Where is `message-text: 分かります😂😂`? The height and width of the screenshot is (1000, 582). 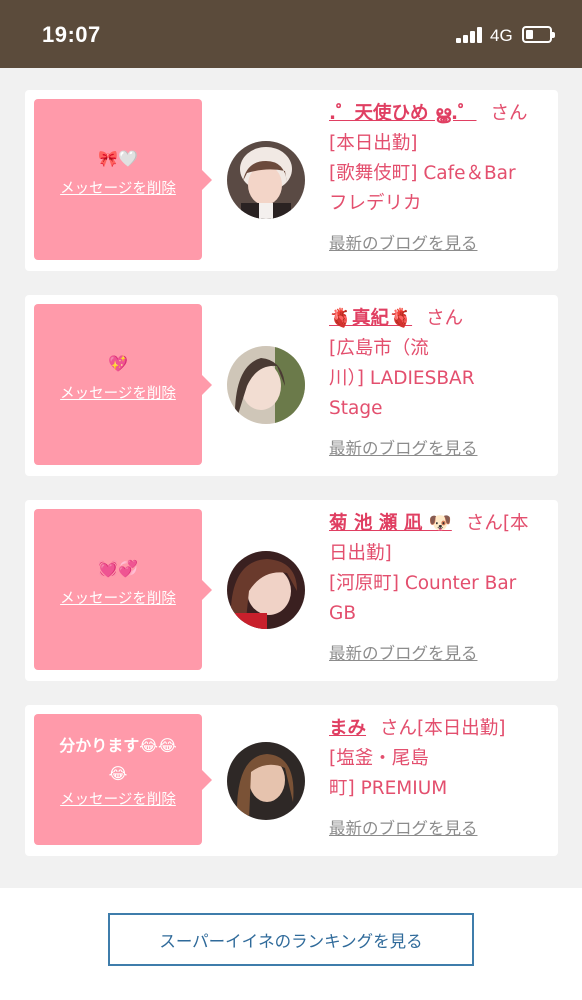
message-text: 分かります😂😂 is located at coordinates (118, 745).